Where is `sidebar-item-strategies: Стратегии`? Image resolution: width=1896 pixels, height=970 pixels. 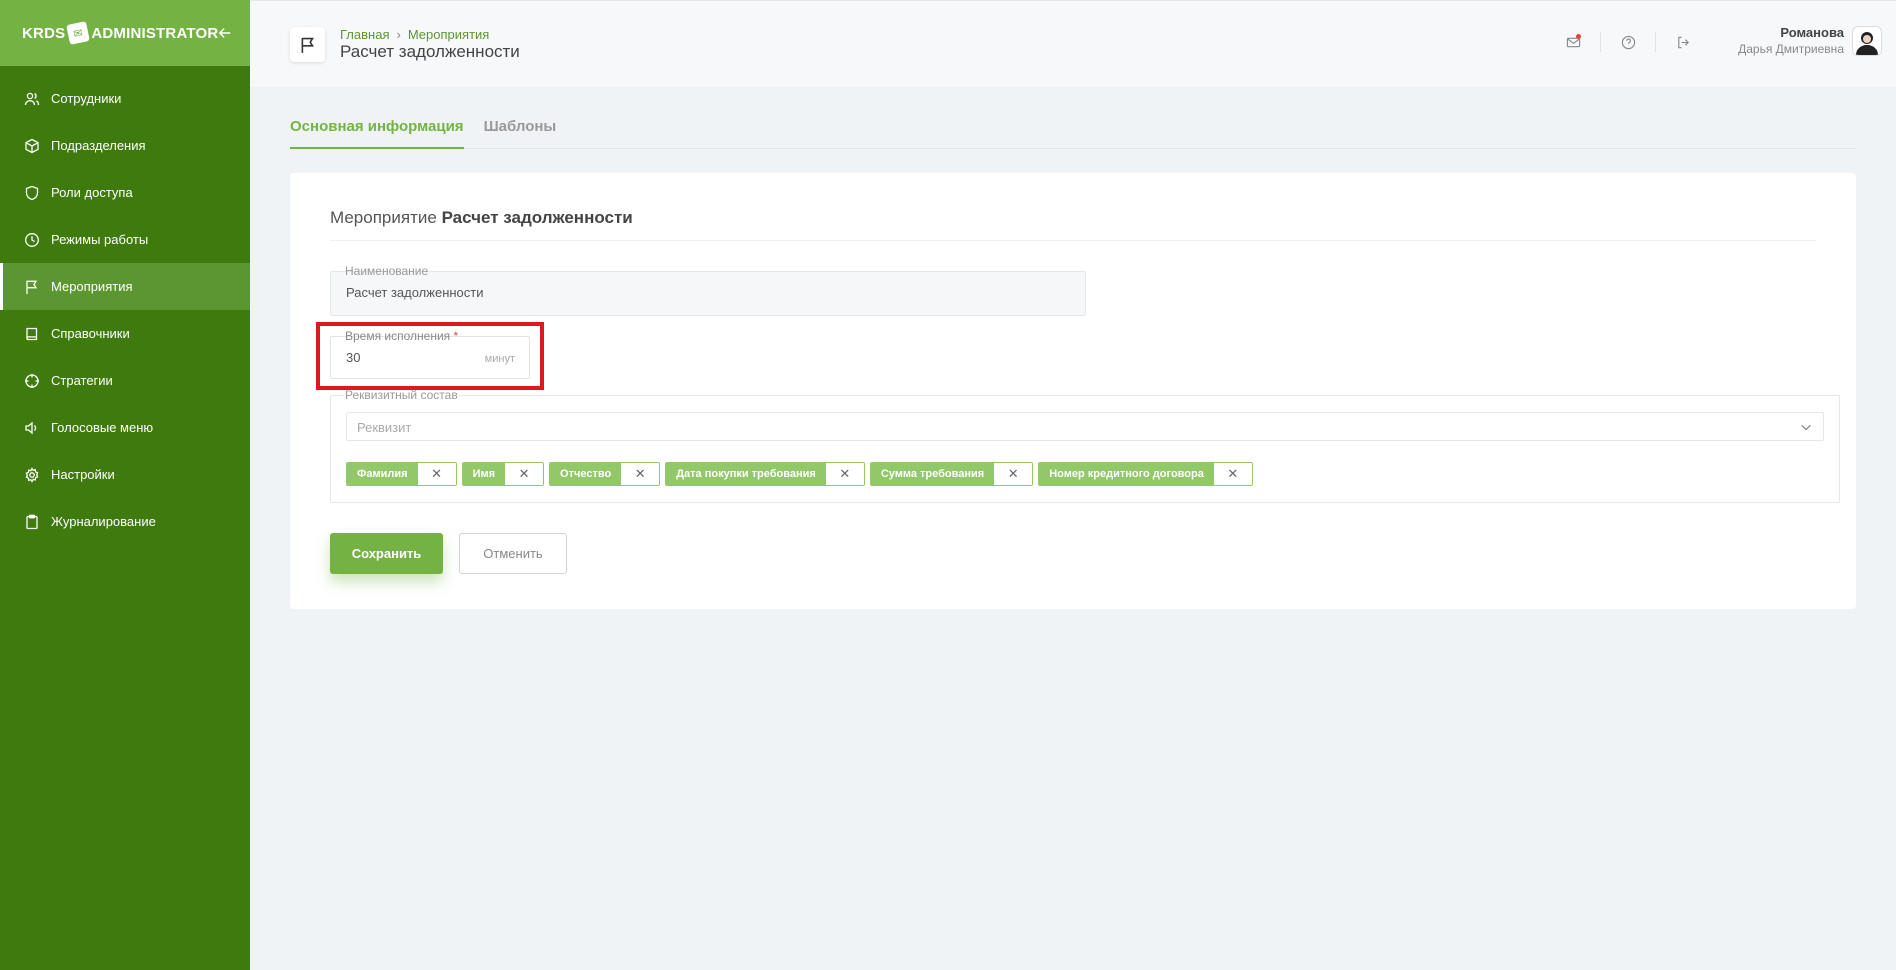
sidebar-item-strategies: Стратегии is located at coordinates (125, 380).